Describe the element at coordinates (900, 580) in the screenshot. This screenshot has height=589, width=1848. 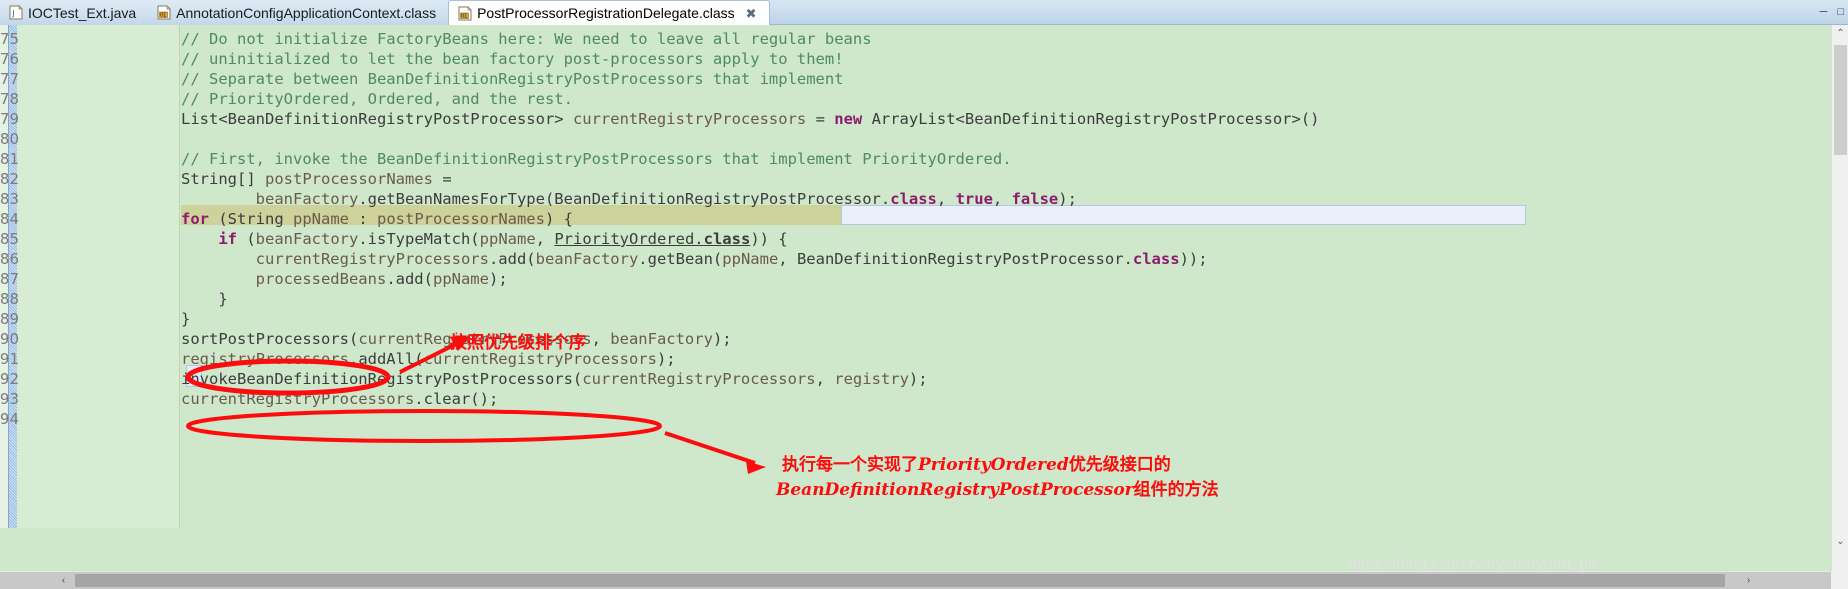
I see `horizontal-scrollbar-thumb` at that location.